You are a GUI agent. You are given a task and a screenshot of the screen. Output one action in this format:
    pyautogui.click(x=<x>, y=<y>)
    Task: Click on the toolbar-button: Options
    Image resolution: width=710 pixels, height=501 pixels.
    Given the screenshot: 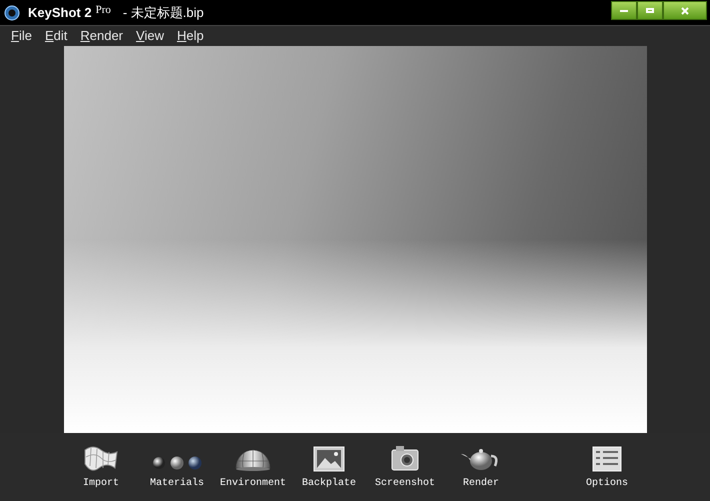 What is the action you would take?
    pyautogui.click(x=607, y=464)
    